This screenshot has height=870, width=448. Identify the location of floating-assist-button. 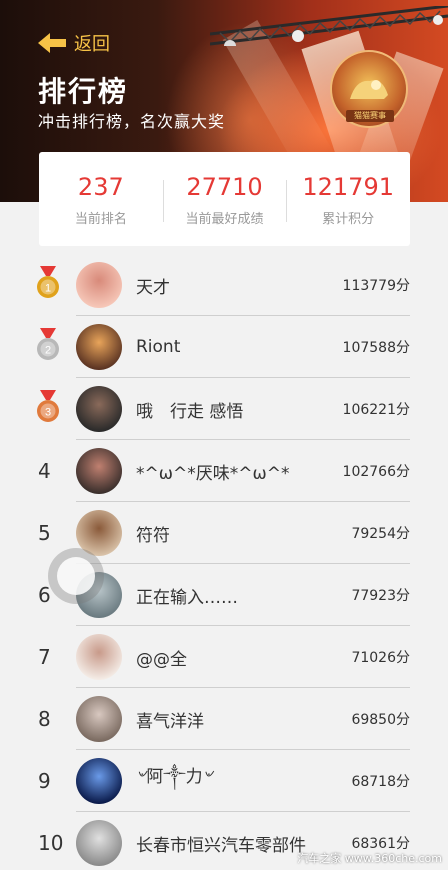
(76, 576).